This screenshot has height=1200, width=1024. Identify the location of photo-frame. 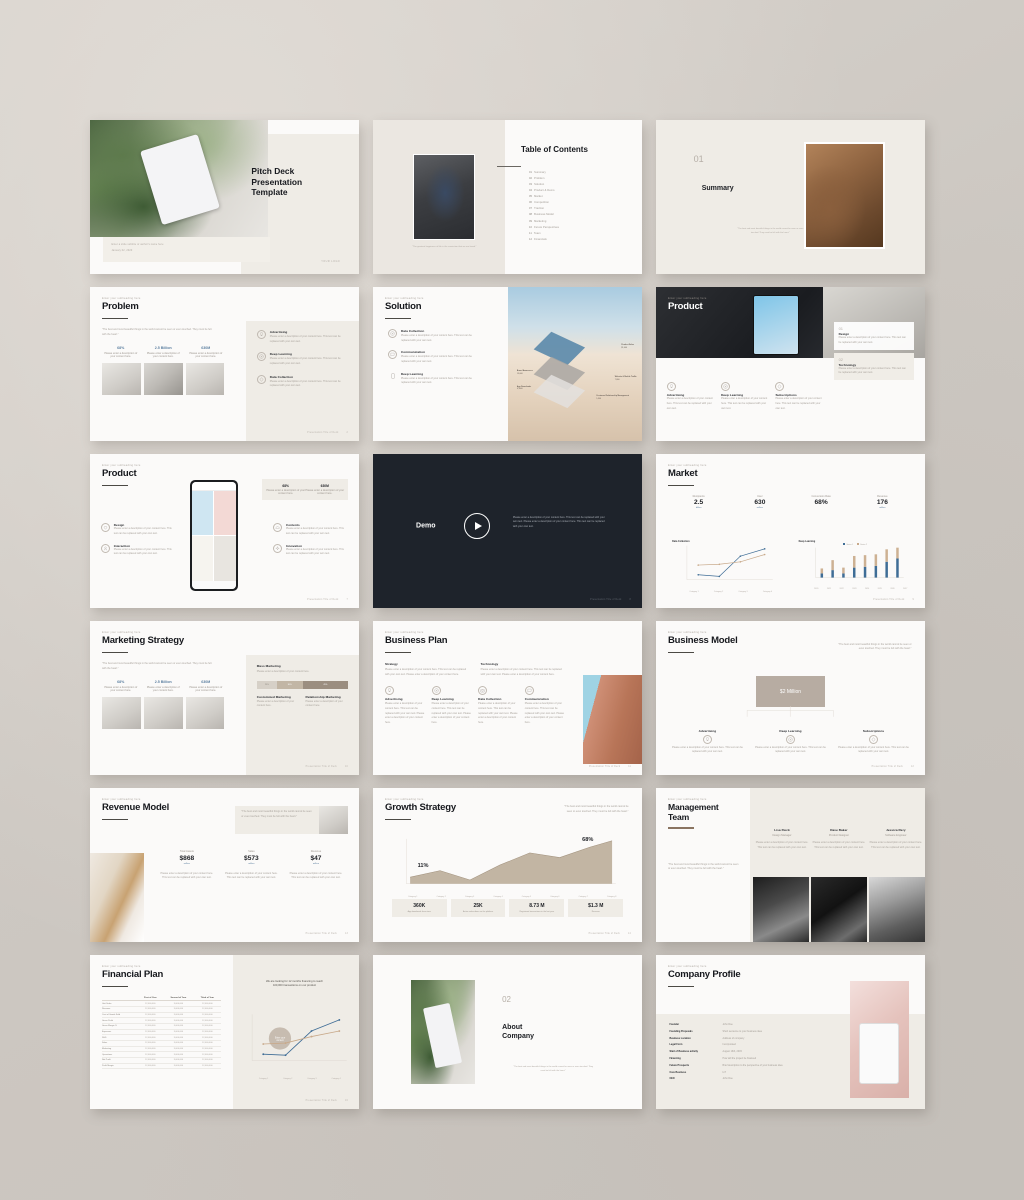
(163, 713).